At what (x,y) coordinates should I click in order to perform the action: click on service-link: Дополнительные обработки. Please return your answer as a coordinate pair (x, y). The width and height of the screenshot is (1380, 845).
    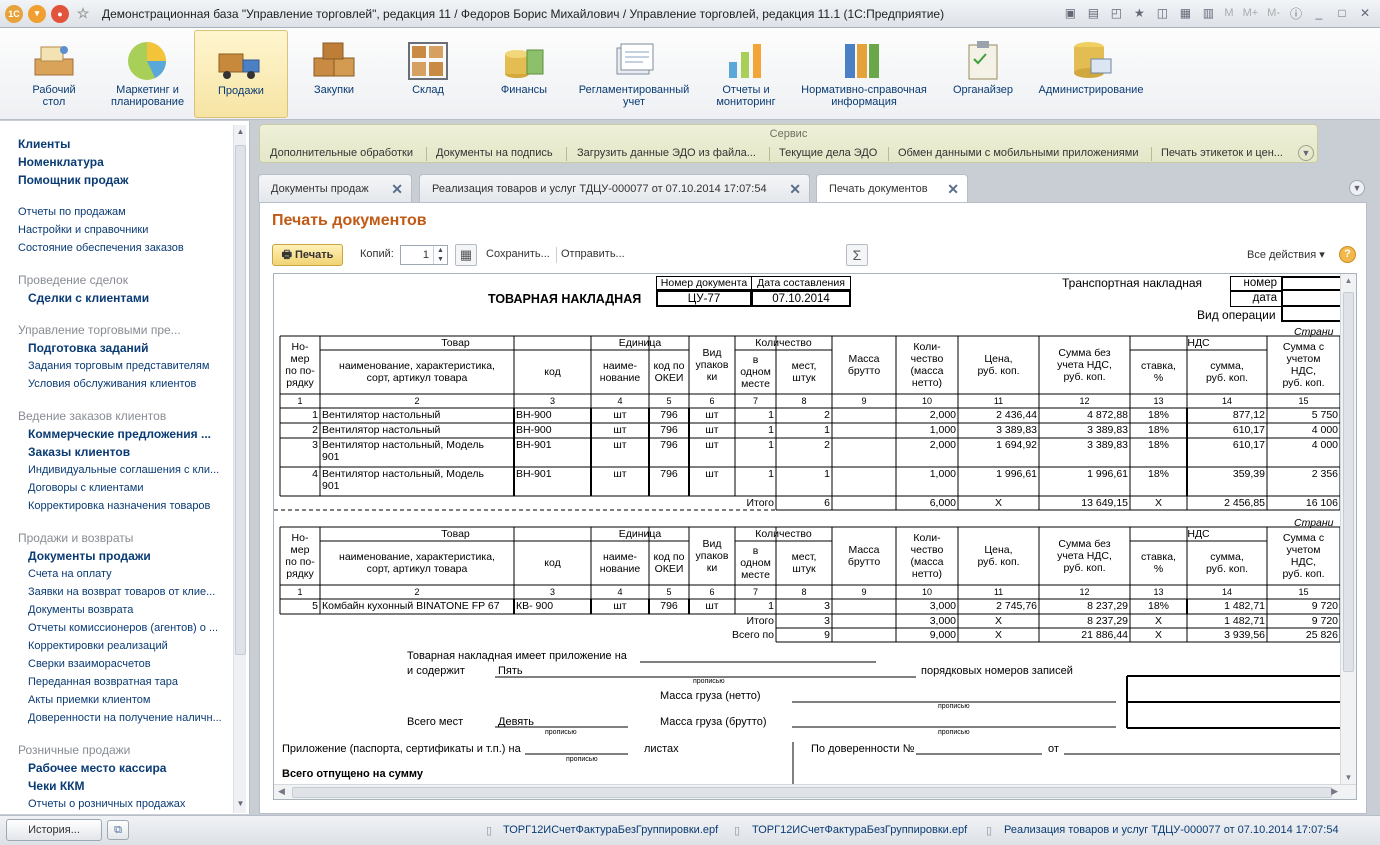
    Looking at the image, I should click on (341, 153).